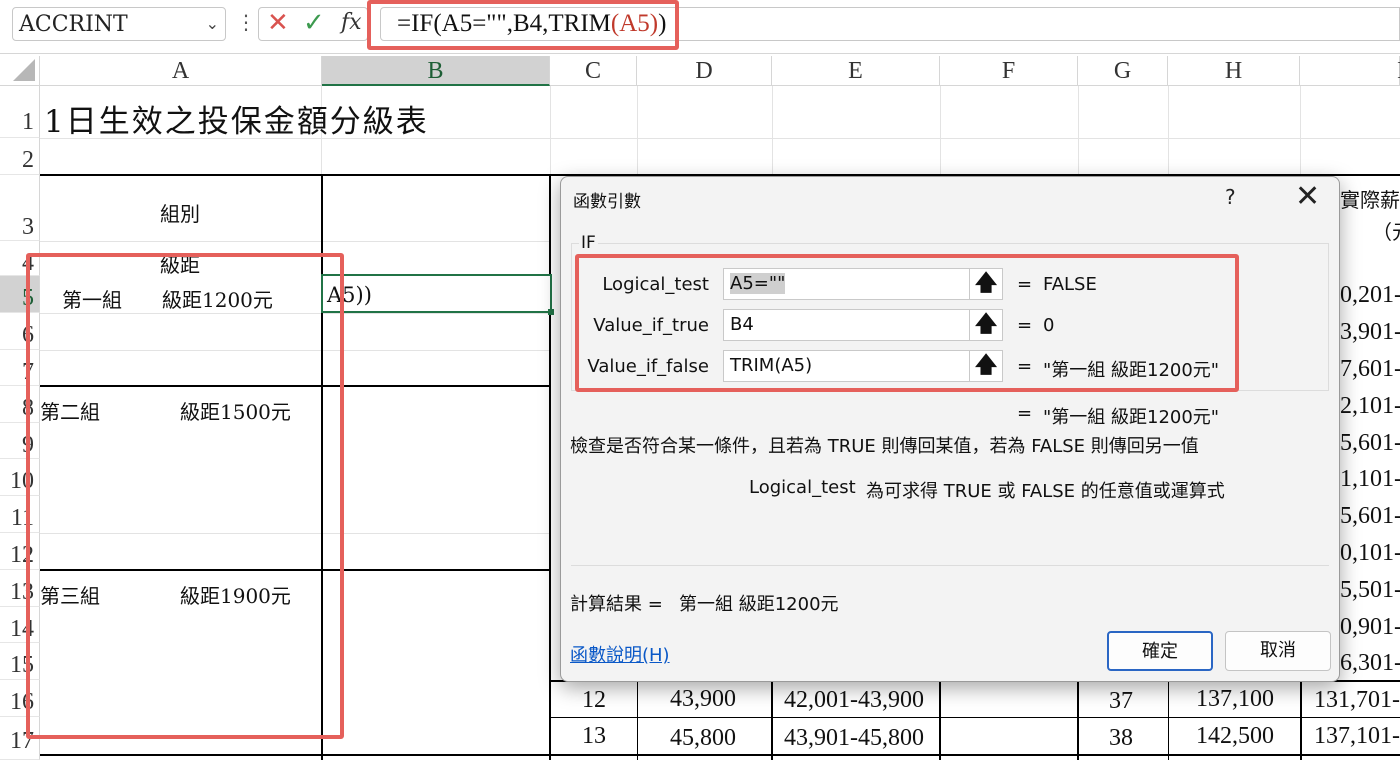 The image size is (1400, 765). I want to click on function-name: IF, so click(588, 243).